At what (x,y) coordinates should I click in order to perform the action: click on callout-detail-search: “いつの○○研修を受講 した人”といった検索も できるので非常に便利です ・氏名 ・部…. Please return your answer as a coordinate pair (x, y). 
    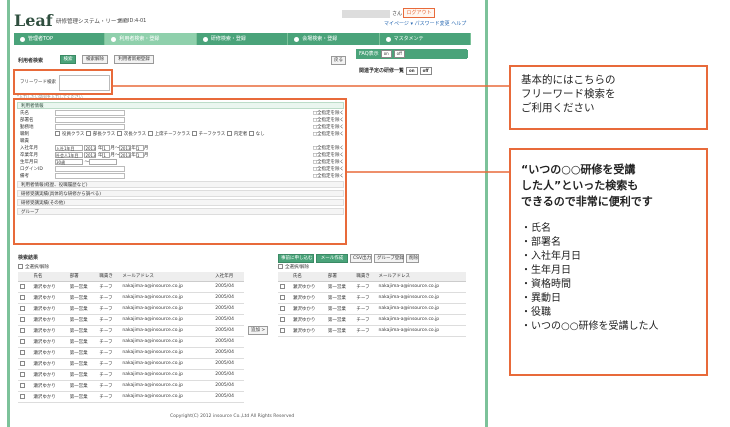
    Looking at the image, I should click on (608, 262).